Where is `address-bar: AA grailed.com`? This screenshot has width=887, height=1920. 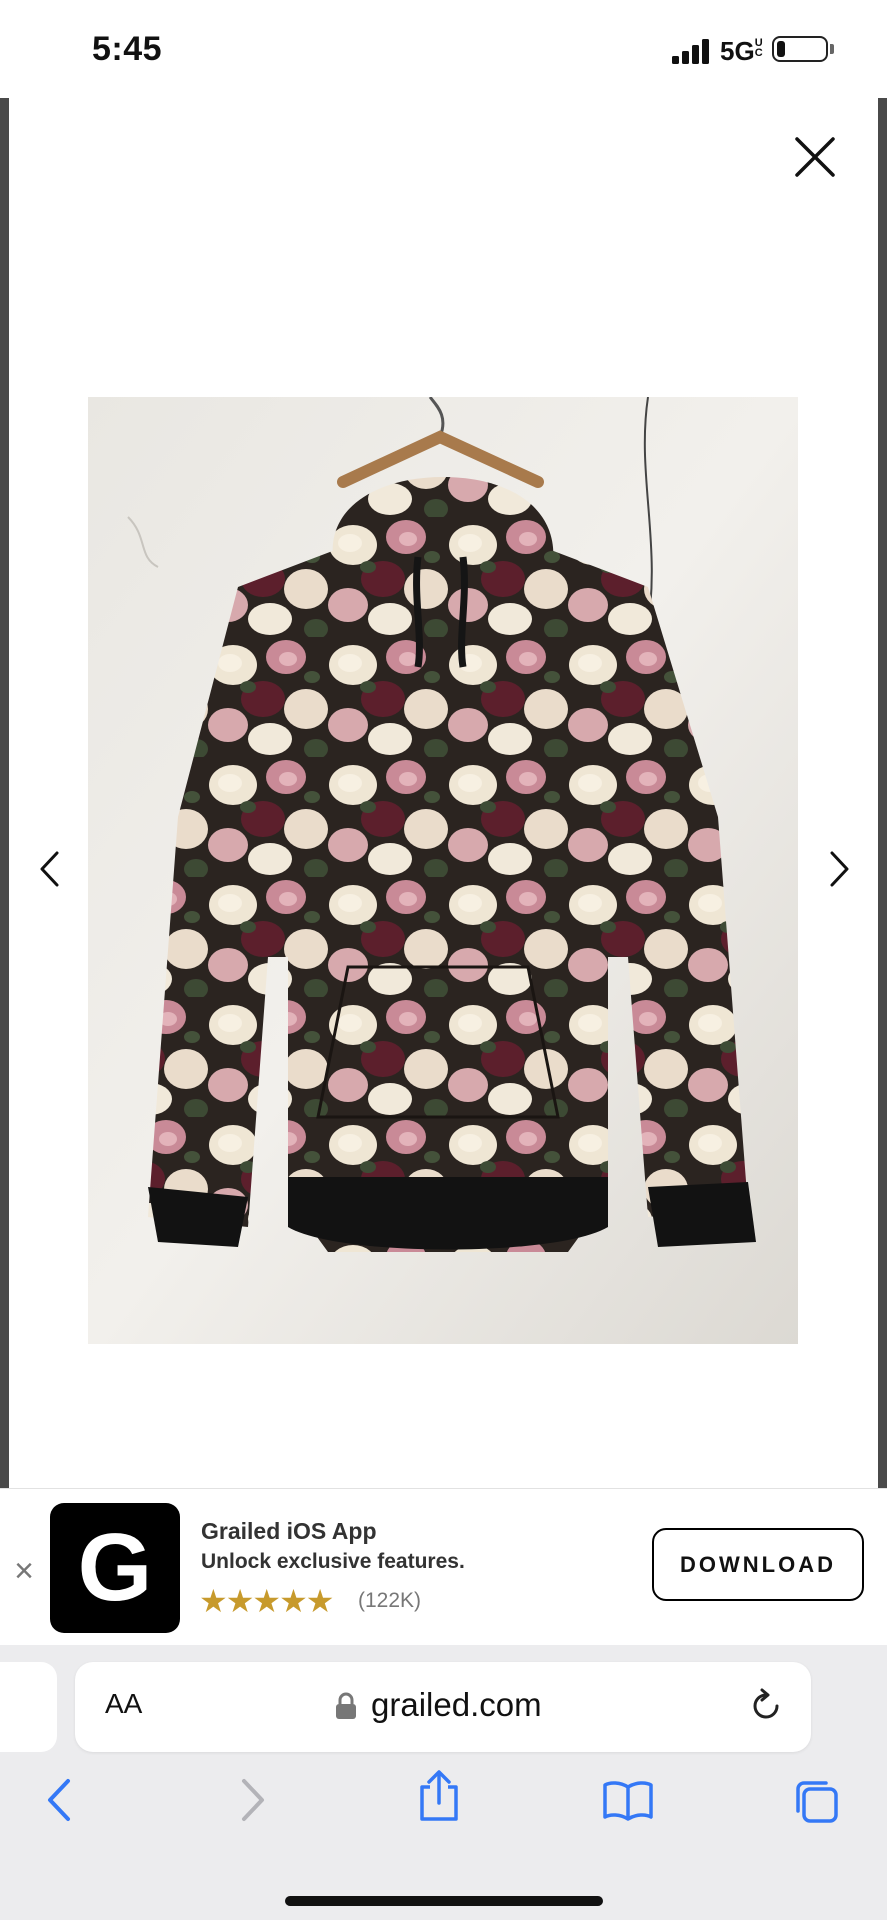 address-bar: AA grailed.com is located at coordinates (443, 1707).